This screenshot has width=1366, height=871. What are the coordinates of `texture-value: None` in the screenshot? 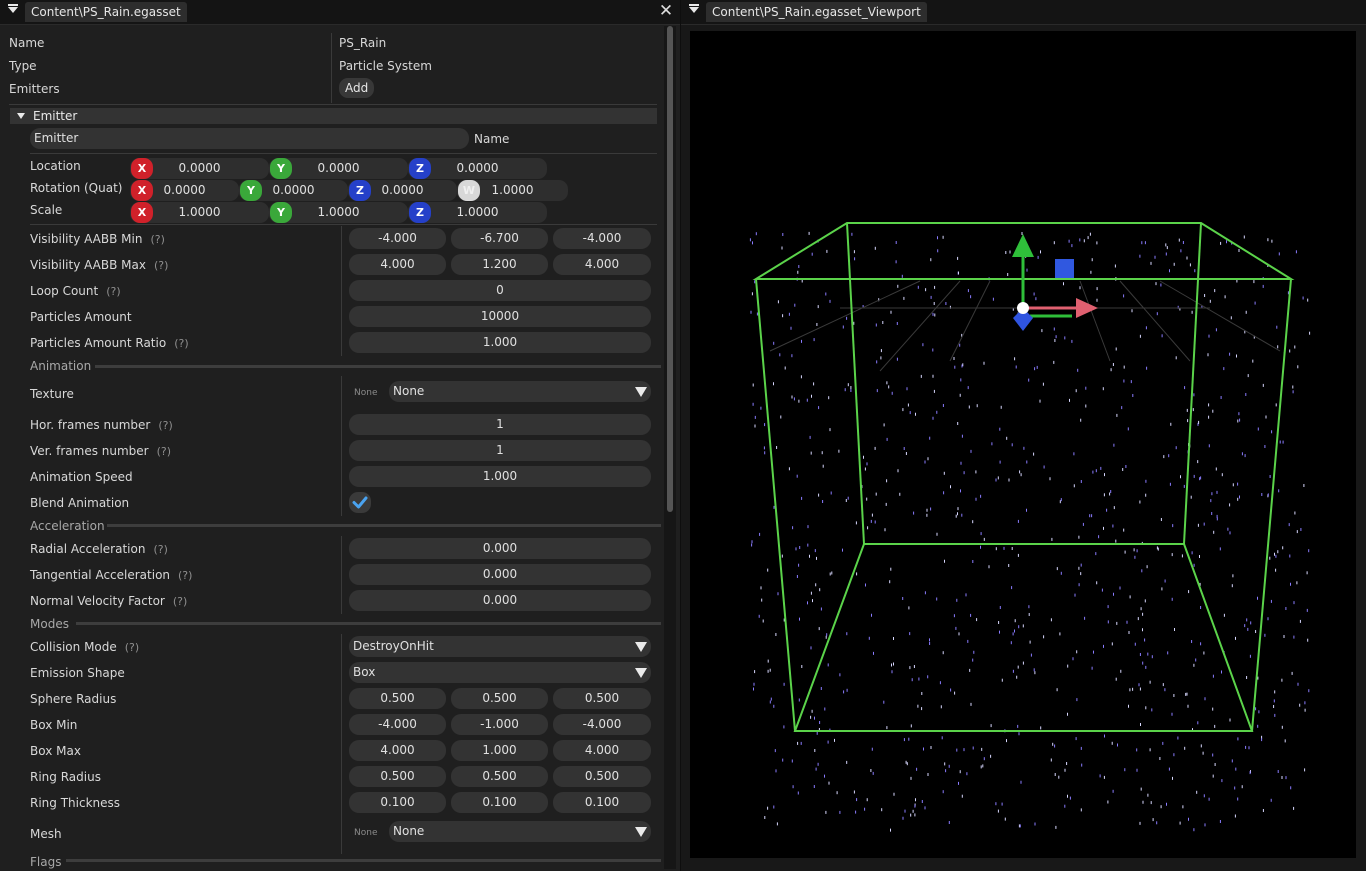 It's located at (409, 391).